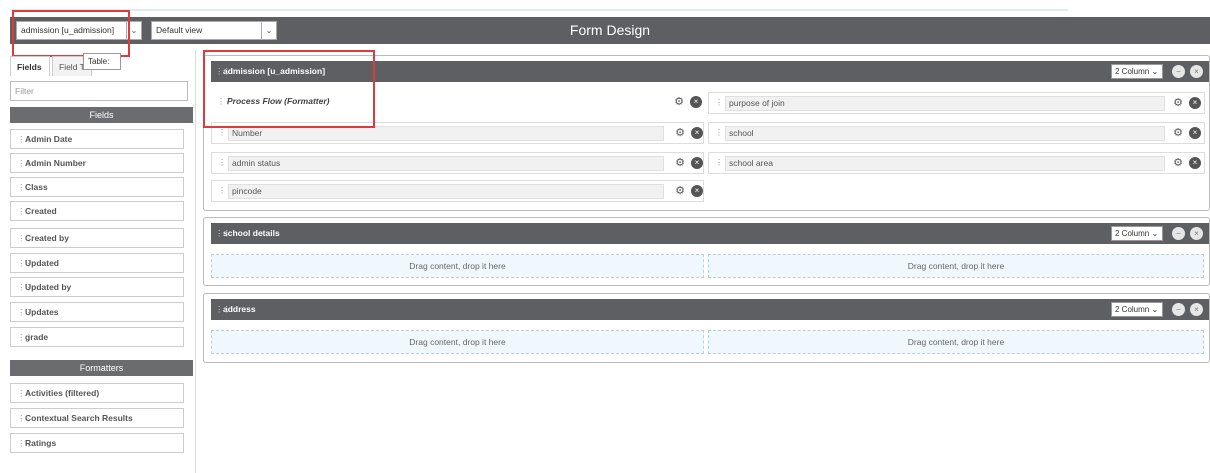  I want to click on formatters-heading: Formatters, so click(101, 368).